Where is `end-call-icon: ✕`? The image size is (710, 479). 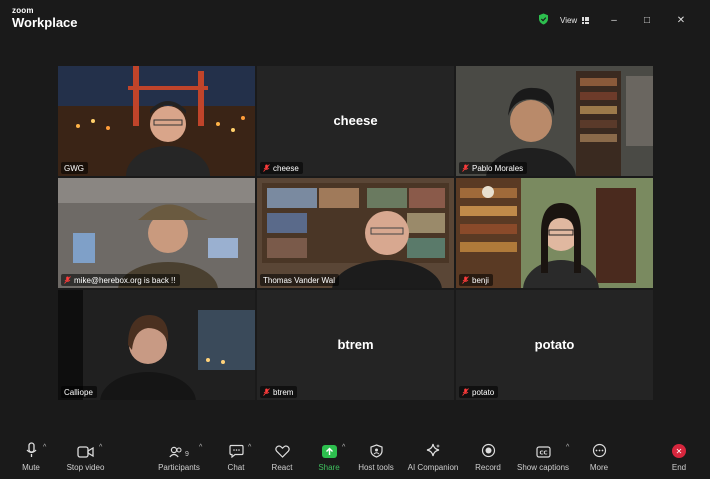
end-call-icon: ✕ is located at coordinates (679, 451).